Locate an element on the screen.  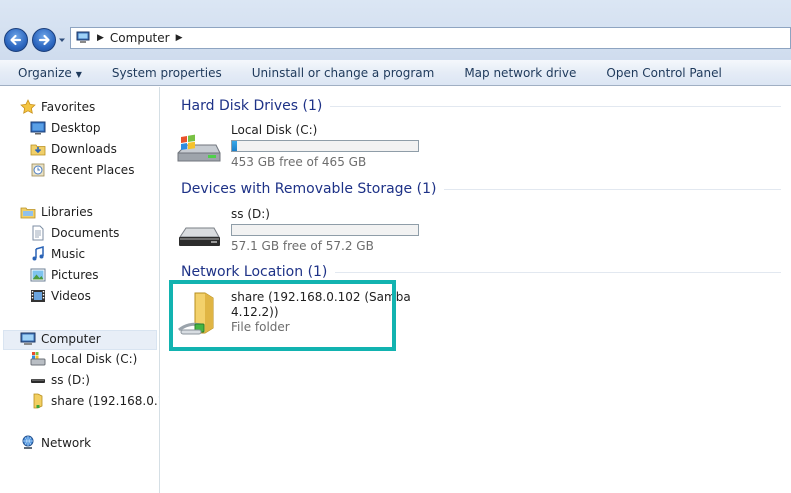
sidebar-item-local-disk: Local Disk (C:) is located at coordinates (83, 359).